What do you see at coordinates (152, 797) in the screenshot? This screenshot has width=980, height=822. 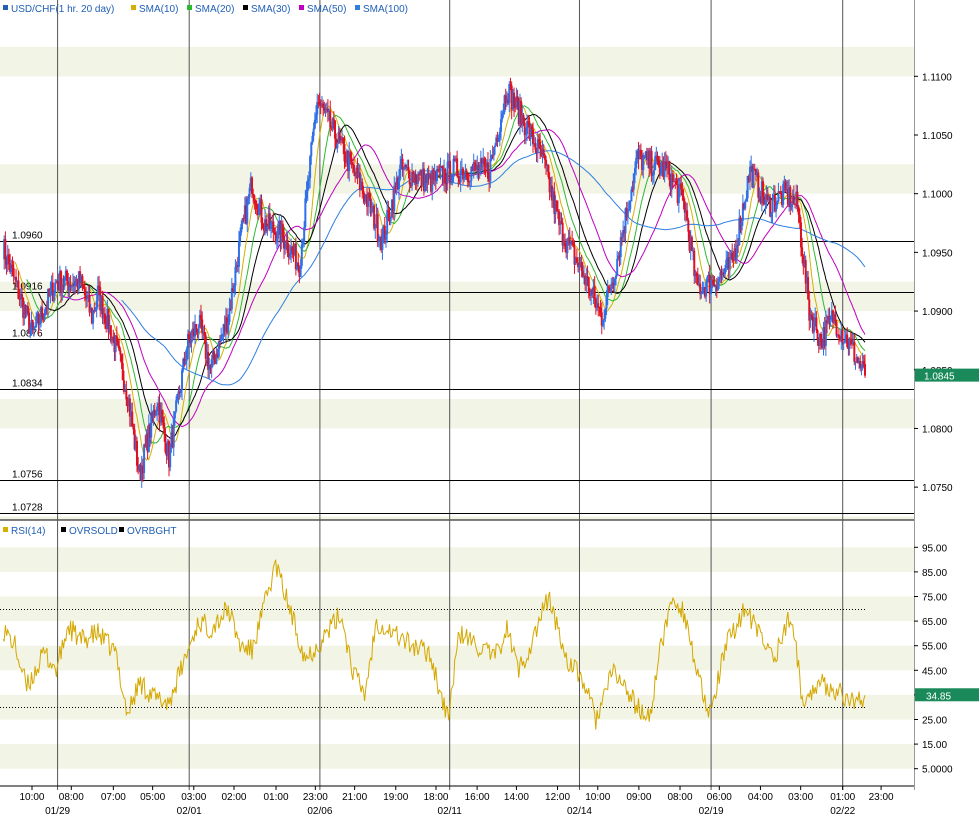 I see `x-tick-label: 05:00` at bounding box center [152, 797].